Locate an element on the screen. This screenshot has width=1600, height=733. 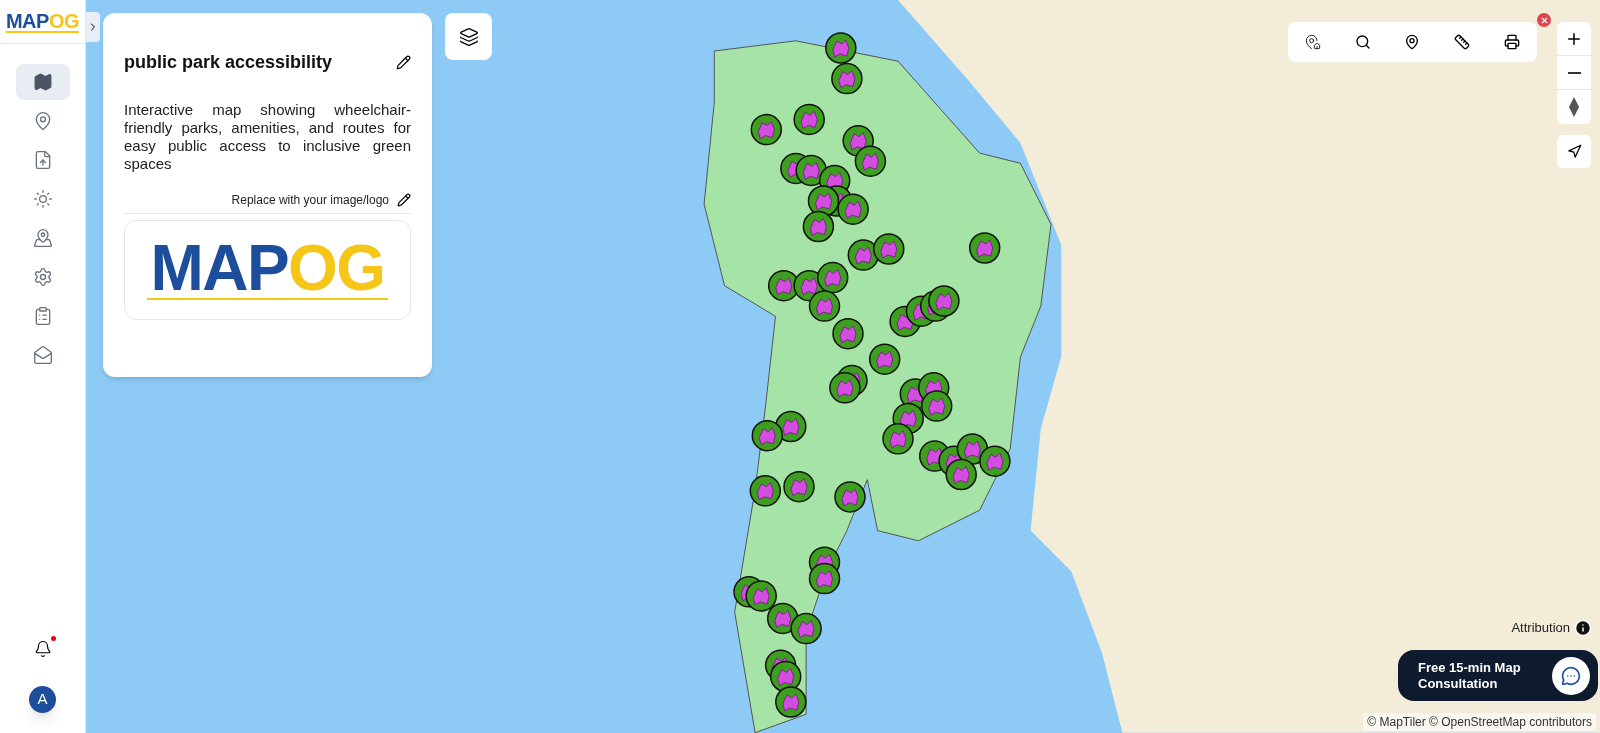
envelope-icon is located at coordinates (42, 355).